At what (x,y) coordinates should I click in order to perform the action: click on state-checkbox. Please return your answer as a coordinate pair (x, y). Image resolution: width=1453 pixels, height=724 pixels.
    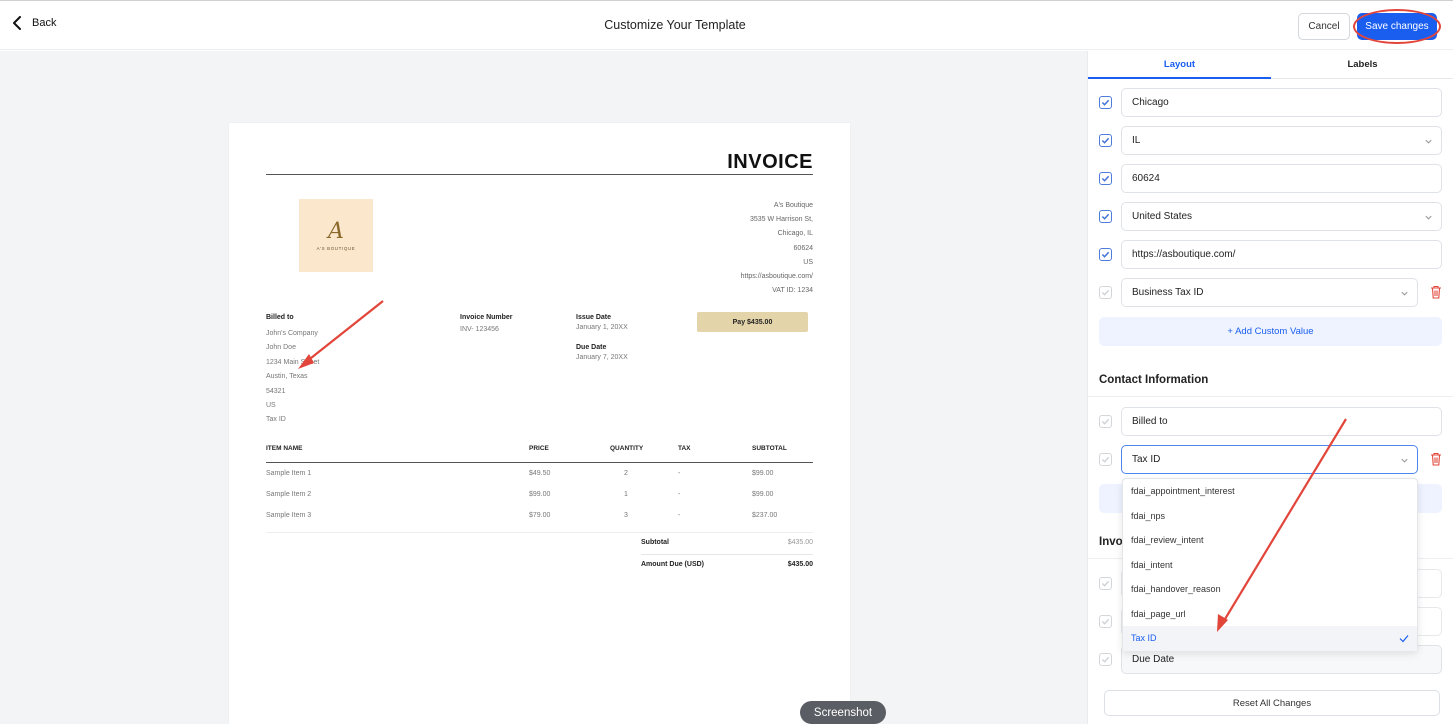
    Looking at the image, I should click on (1105, 140).